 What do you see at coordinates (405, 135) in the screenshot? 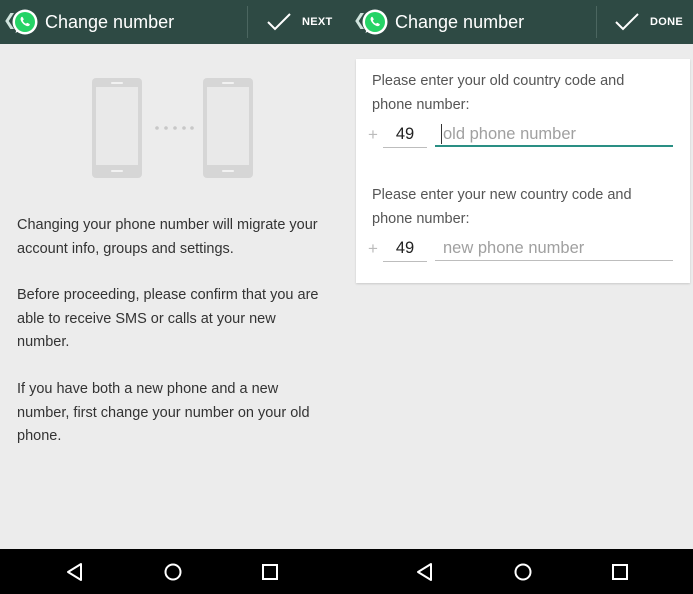
I see `old-country-code-field: 49` at bounding box center [405, 135].